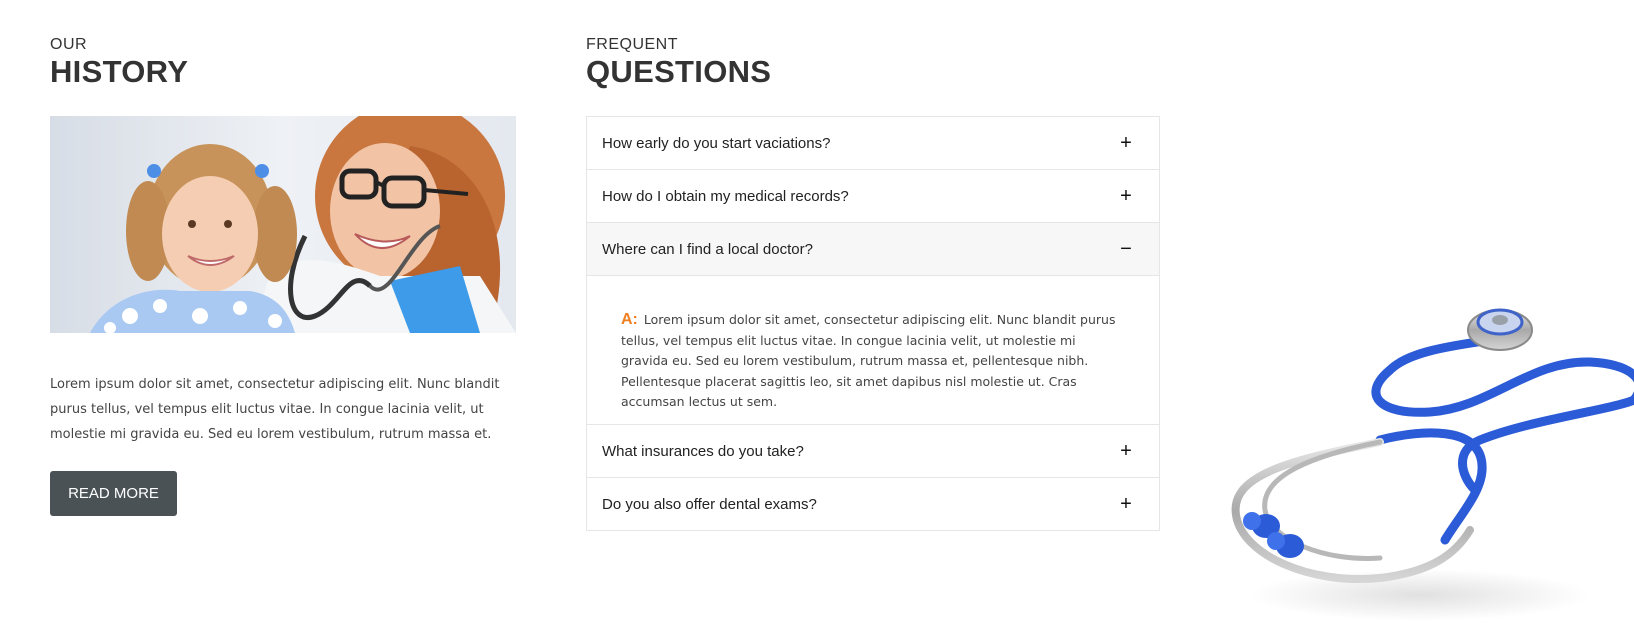  I want to click on read-more-button: READ MORE, so click(113, 493).